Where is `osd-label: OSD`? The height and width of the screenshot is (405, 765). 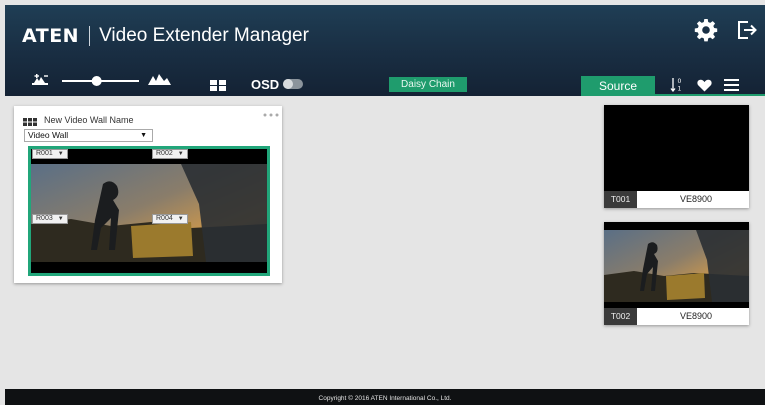
osd-label: OSD is located at coordinates (265, 84).